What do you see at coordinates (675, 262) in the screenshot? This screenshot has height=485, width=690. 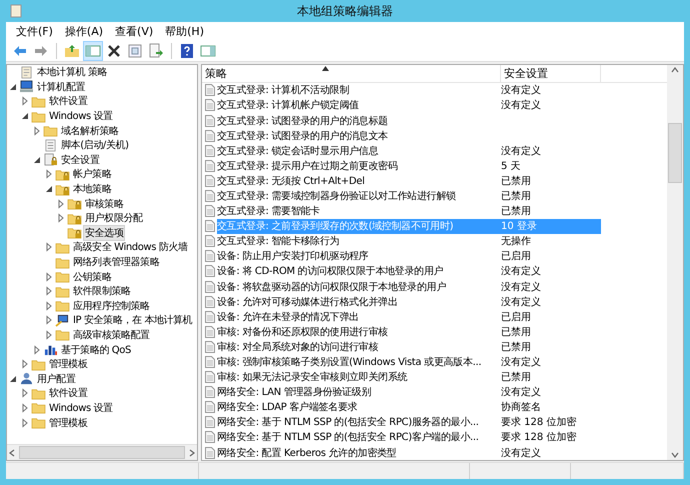 I see `vertical-scrollbar` at bounding box center [675, 262].